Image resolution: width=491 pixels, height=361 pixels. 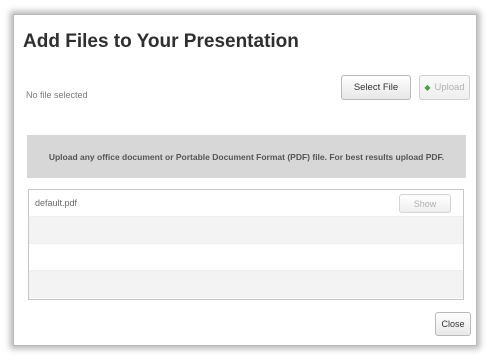 I want to click on select-file-button: Select File, so click(x=376, y=87).